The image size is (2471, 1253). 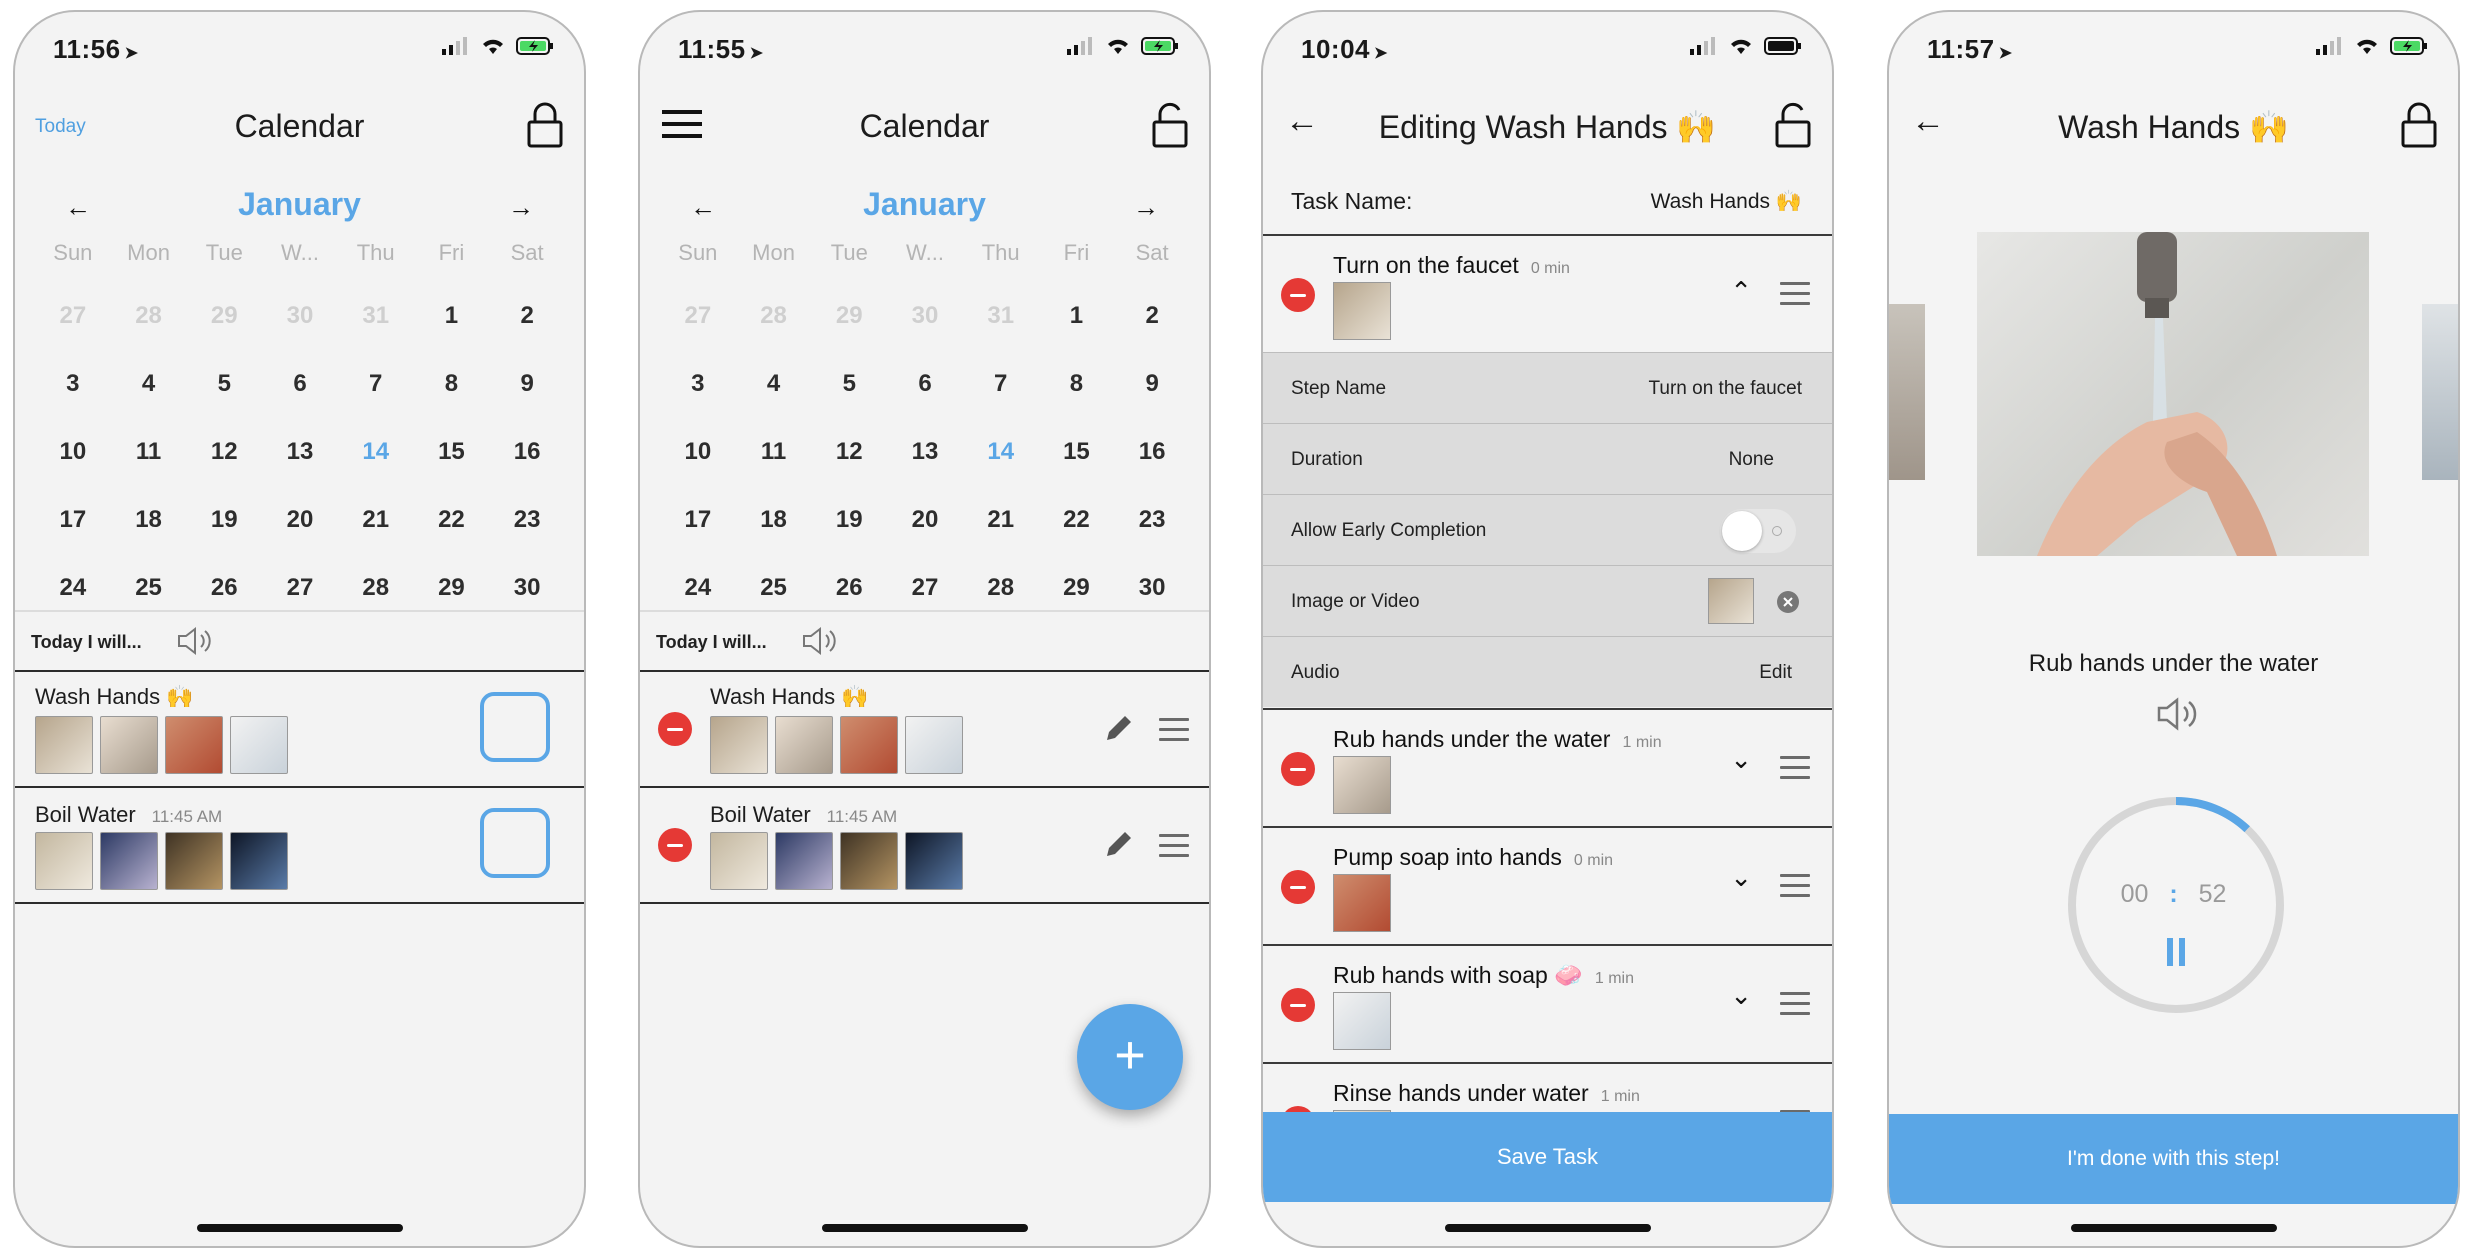 What do you see at coordinates (299, 844) in the screenshot?
I see `task-row: Boil Water 11:45 AM` at bounding box center [299, 844].